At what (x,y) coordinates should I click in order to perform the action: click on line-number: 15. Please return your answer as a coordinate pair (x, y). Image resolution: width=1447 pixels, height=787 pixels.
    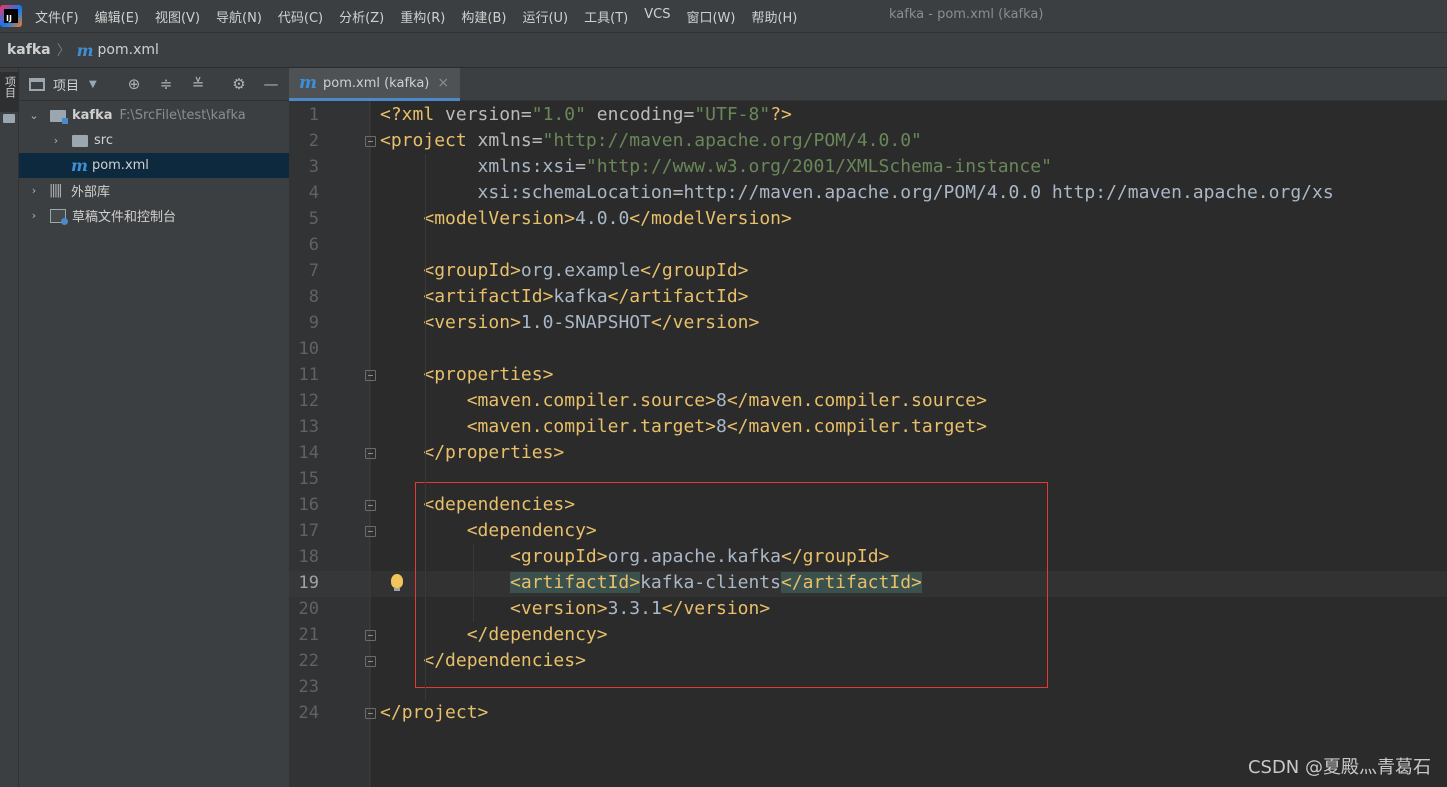
    Looking at the image, I should click on (308, 479).